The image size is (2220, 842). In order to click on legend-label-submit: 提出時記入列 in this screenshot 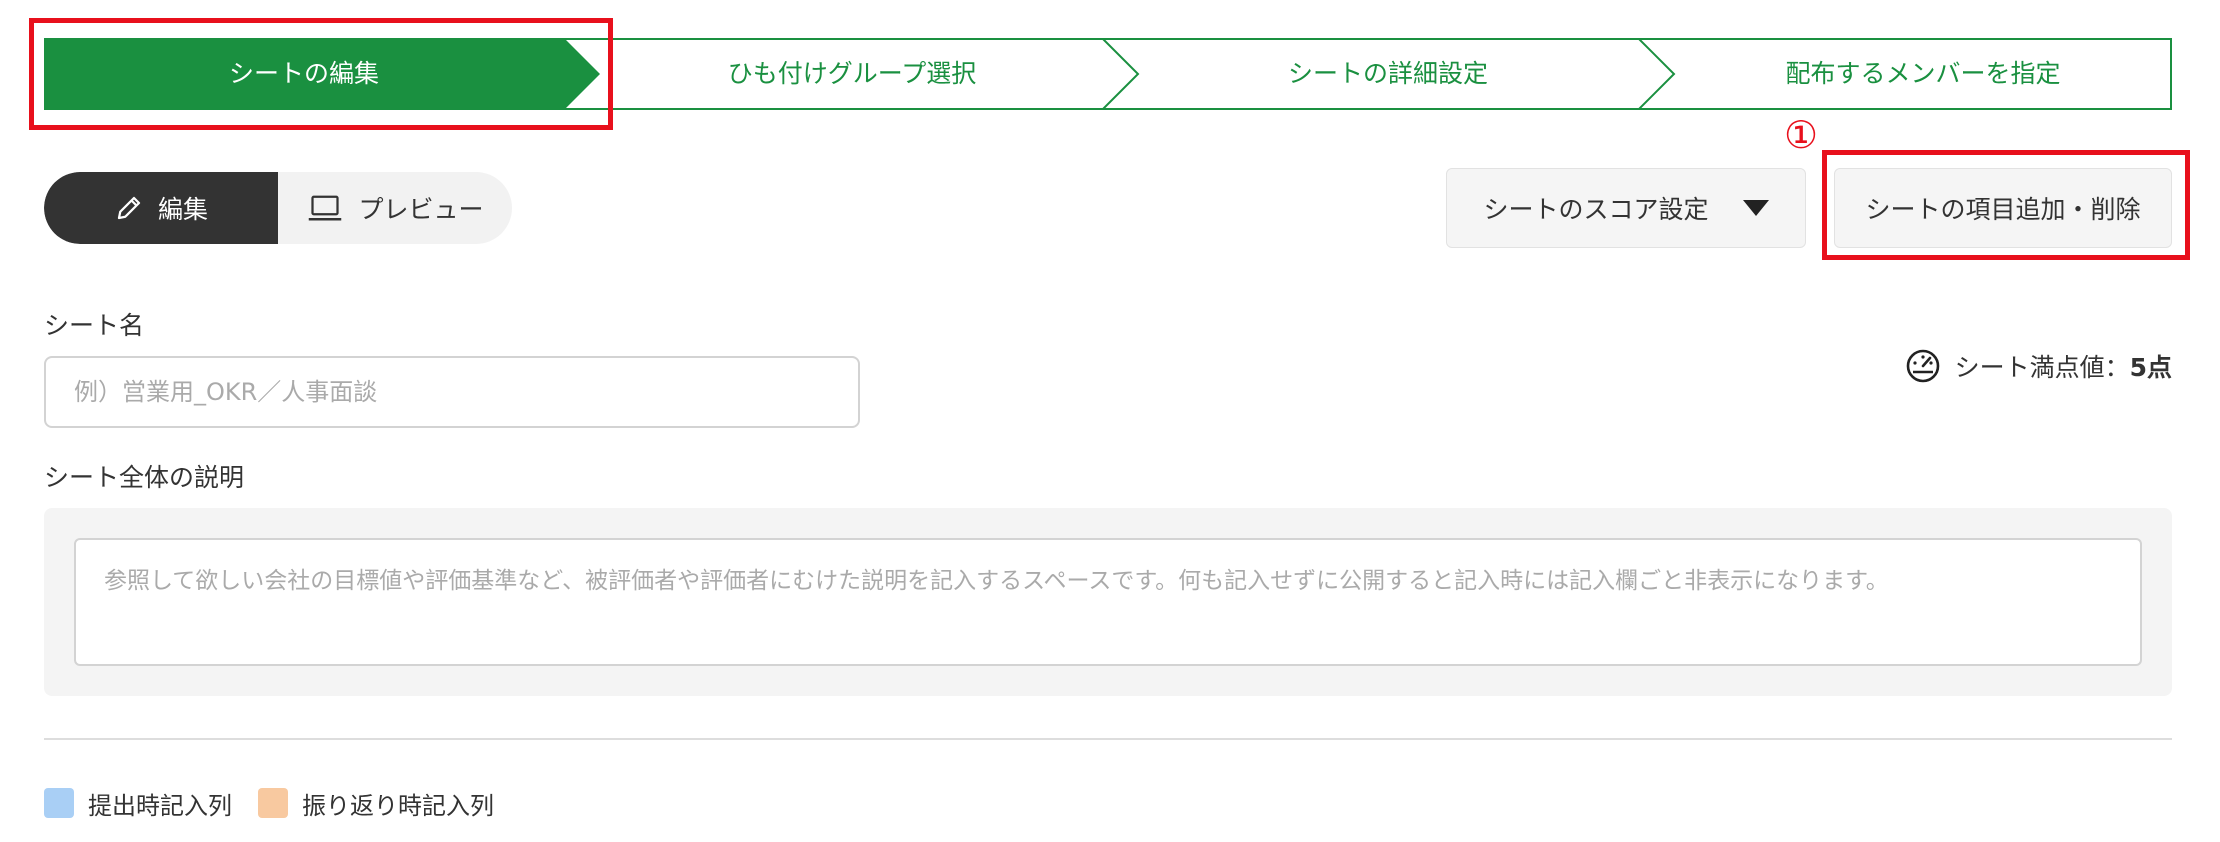, I will do `click(160, 805)`.